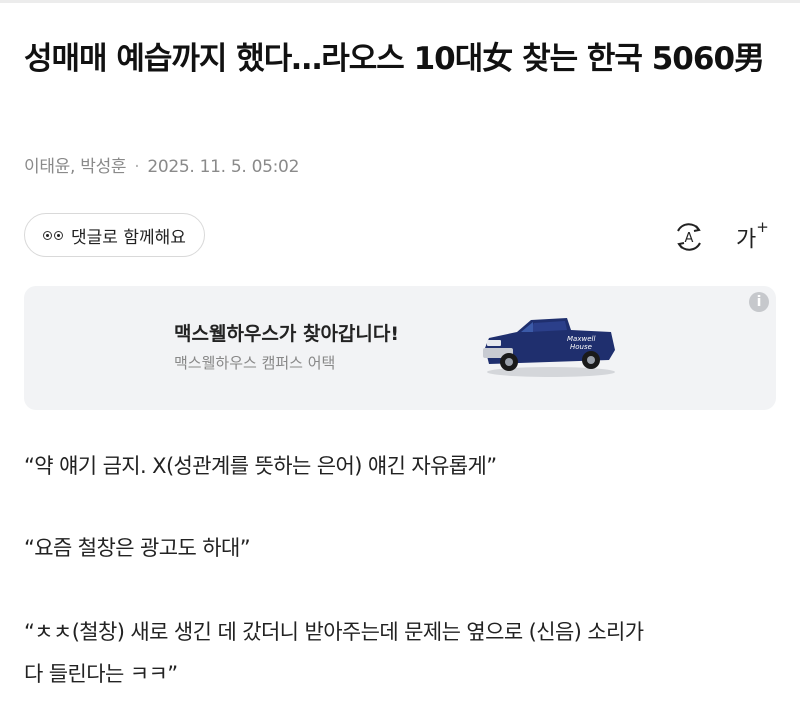 The height and width of the screenshot is (702, 800). What do you see at coordinates (759, 302) in the screenshot?
I see `info-icon: i` at bounding box center [759, 302].